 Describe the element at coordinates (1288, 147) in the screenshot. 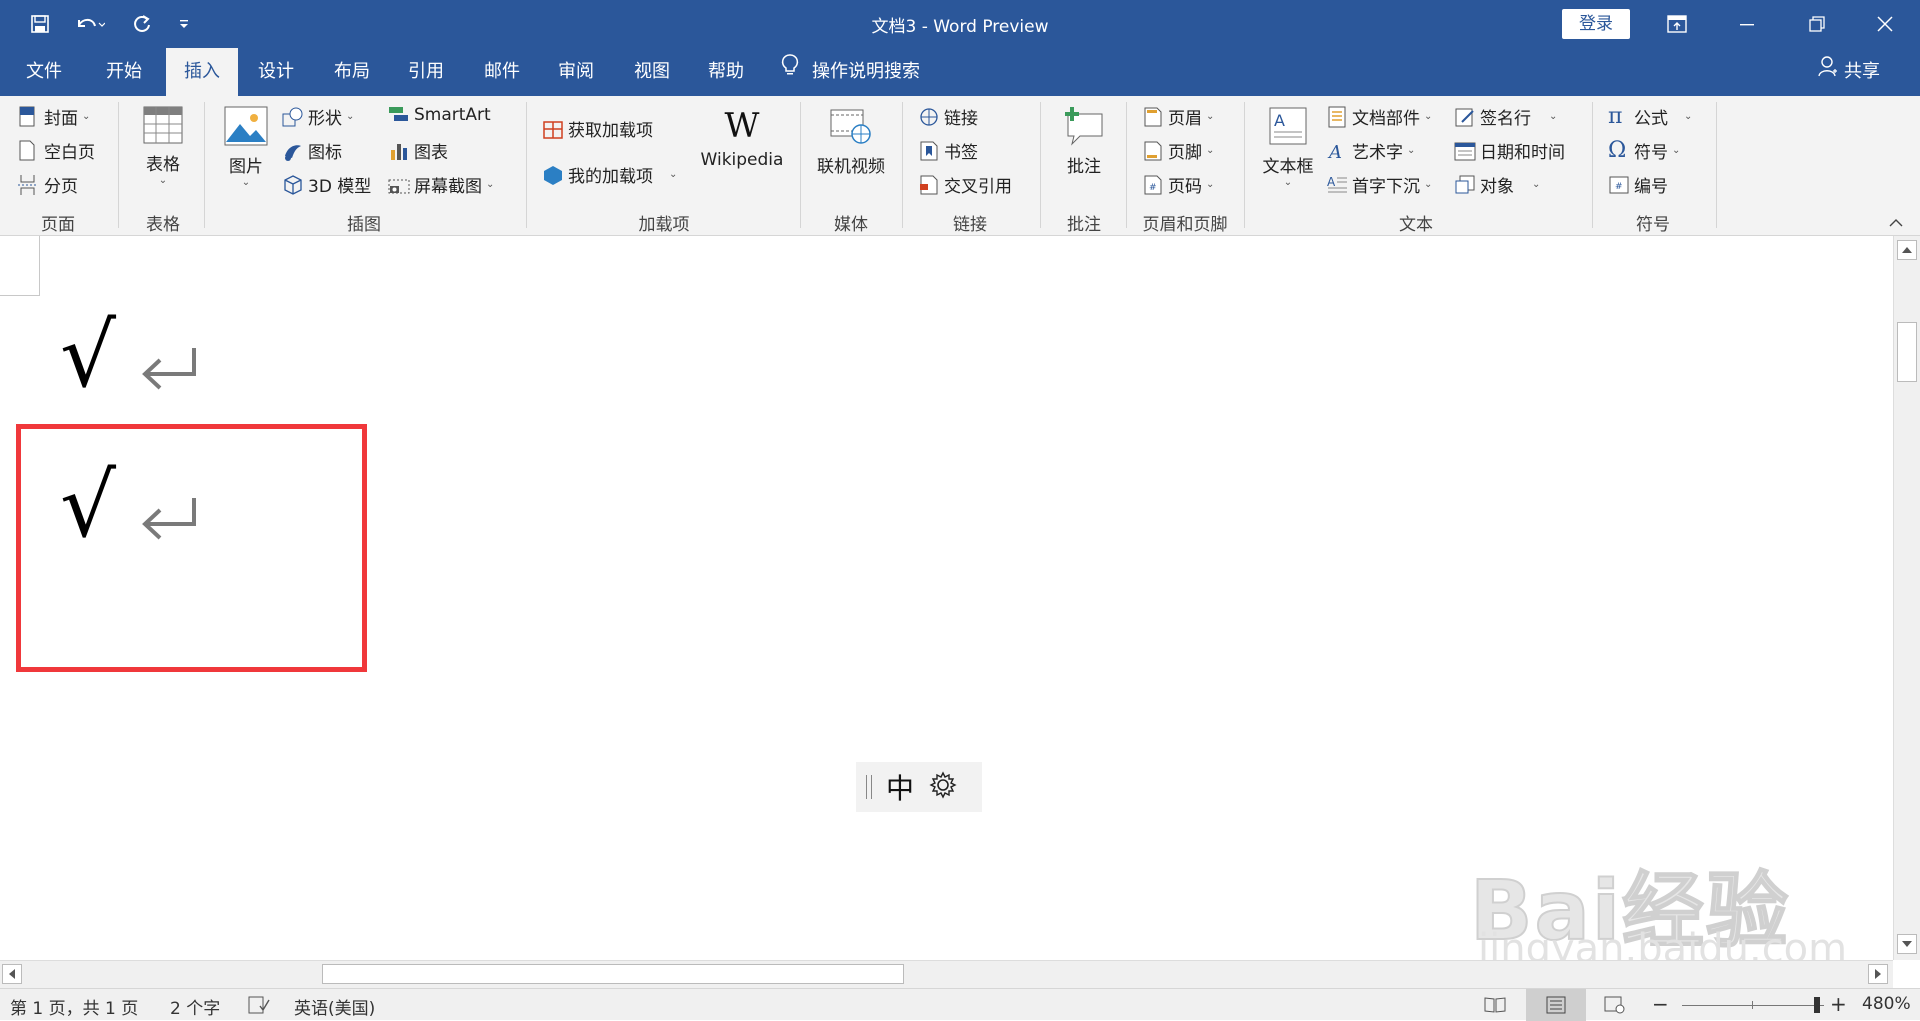

I see `text-box-button: A 文本框 ⌄` at that location.